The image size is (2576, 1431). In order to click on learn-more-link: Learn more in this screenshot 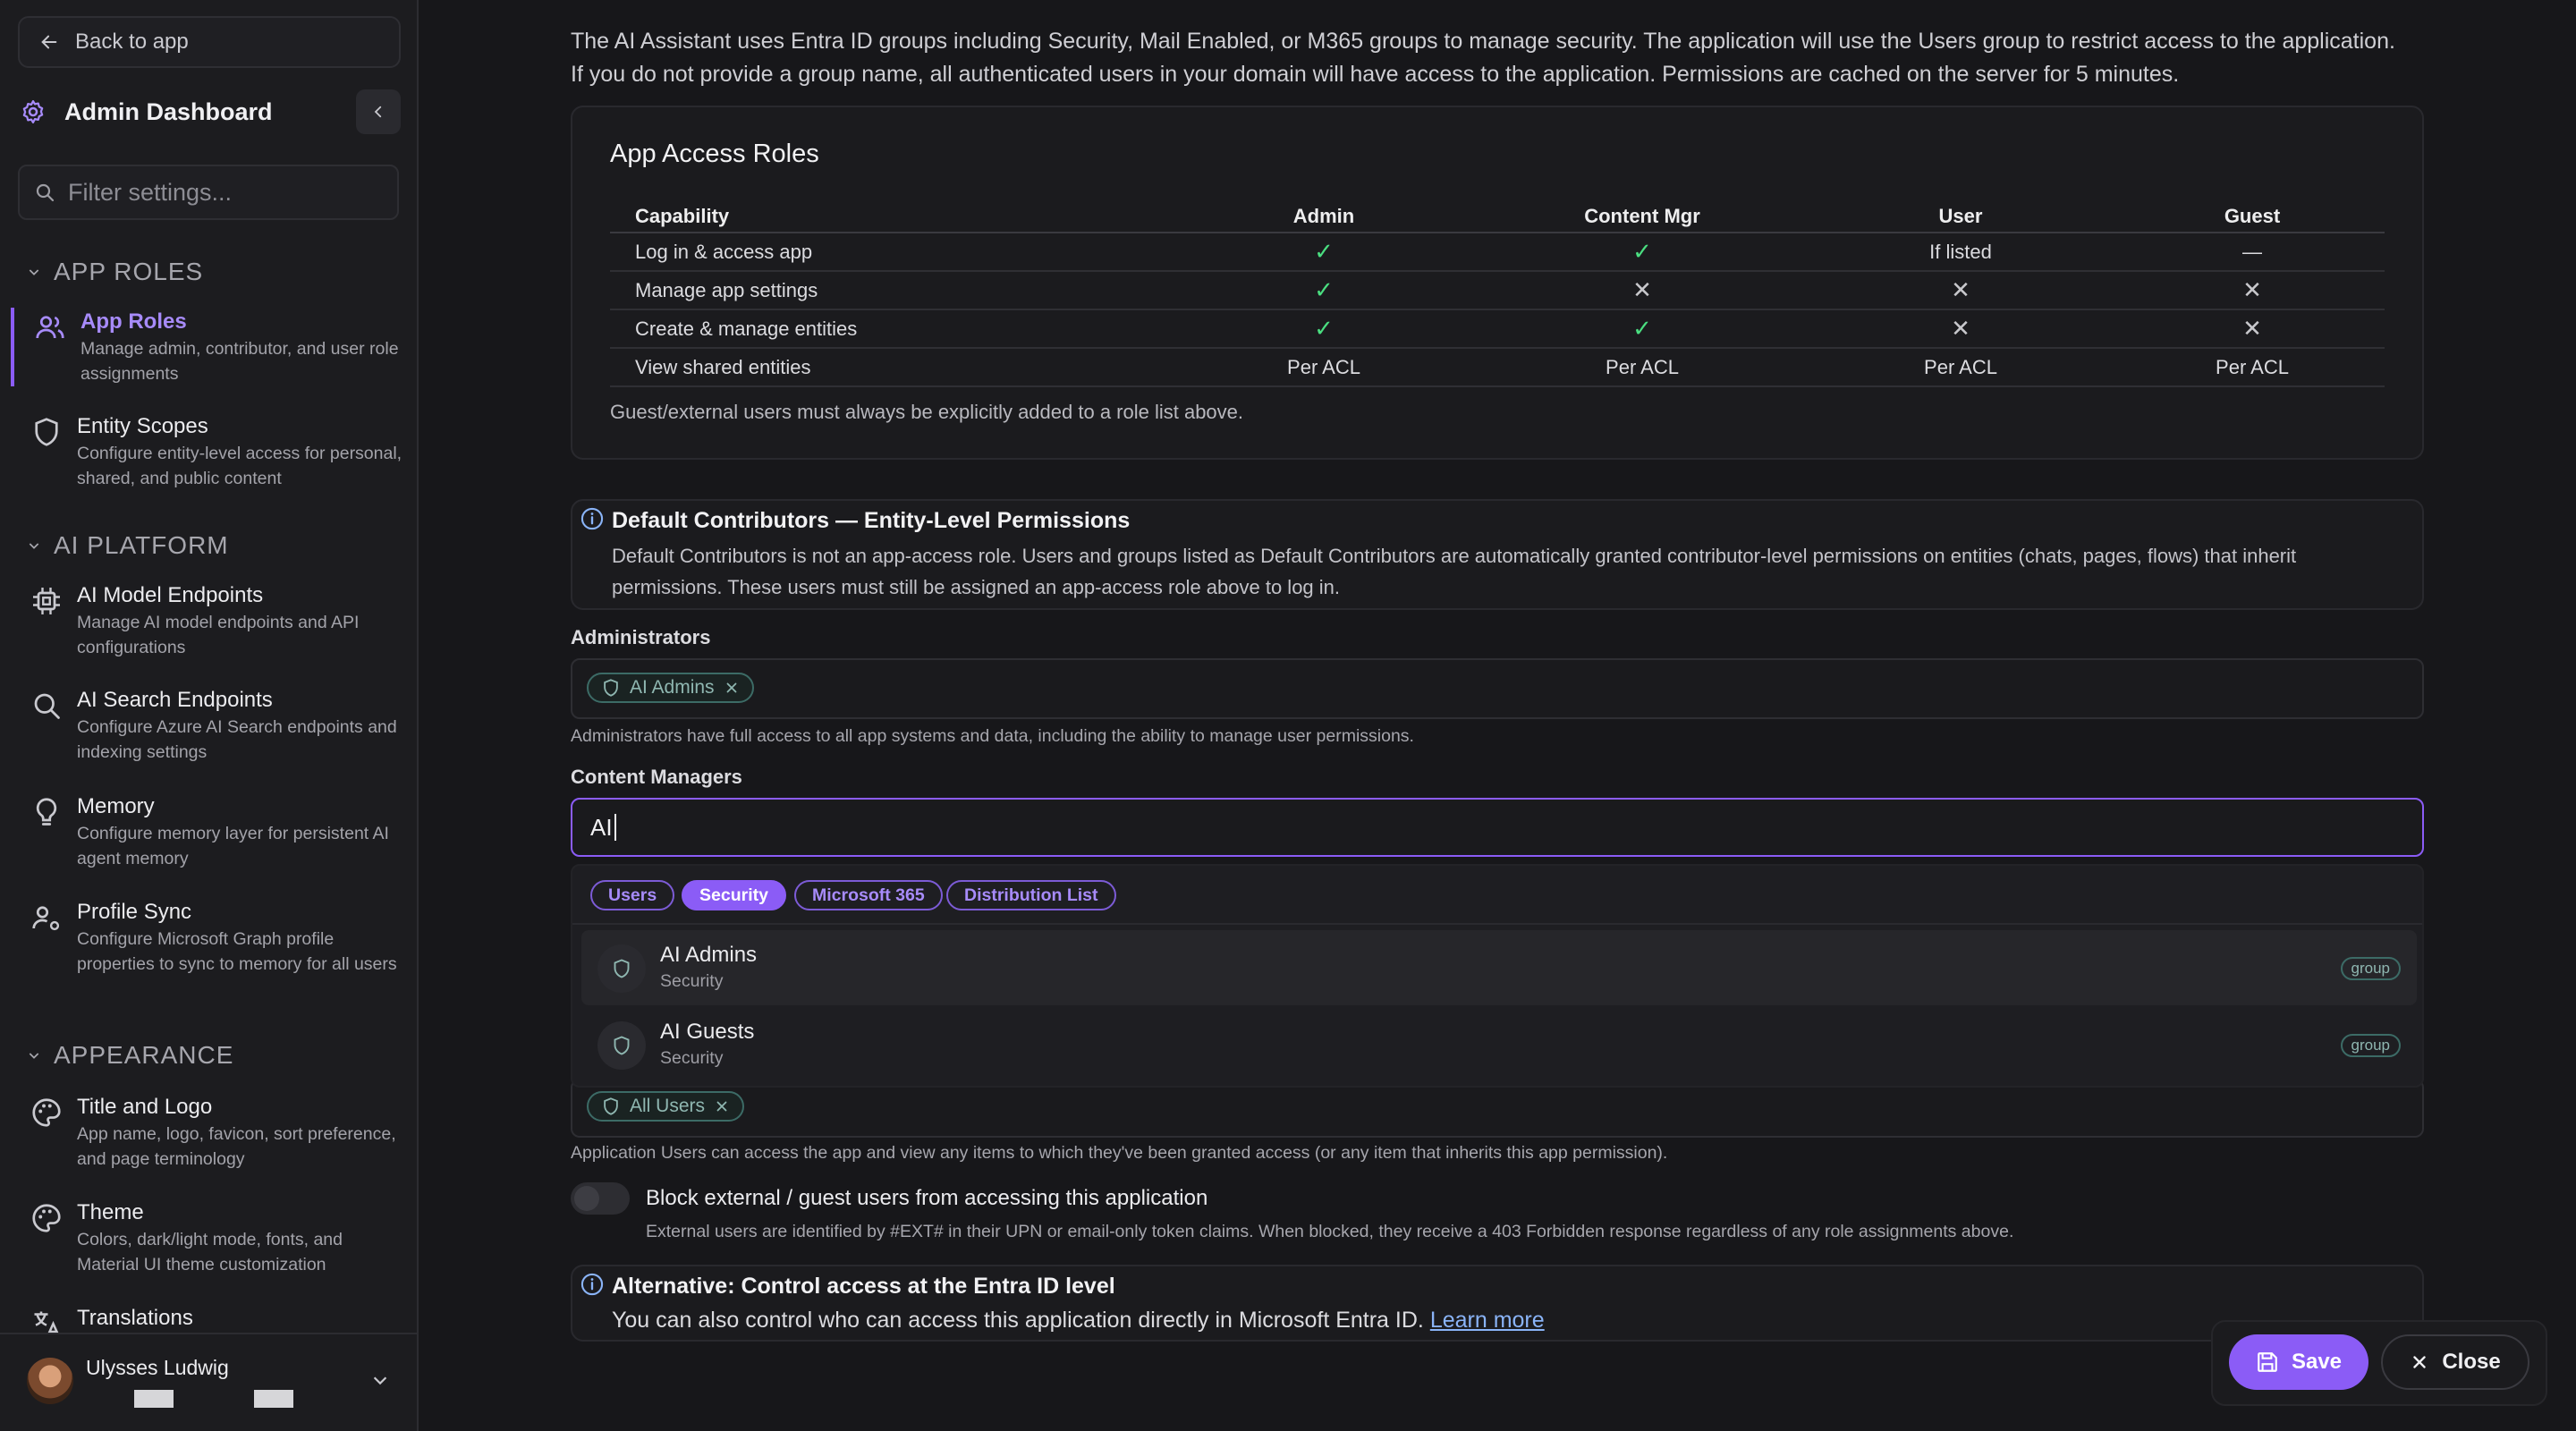, I will do `click(1487, 1321)`.